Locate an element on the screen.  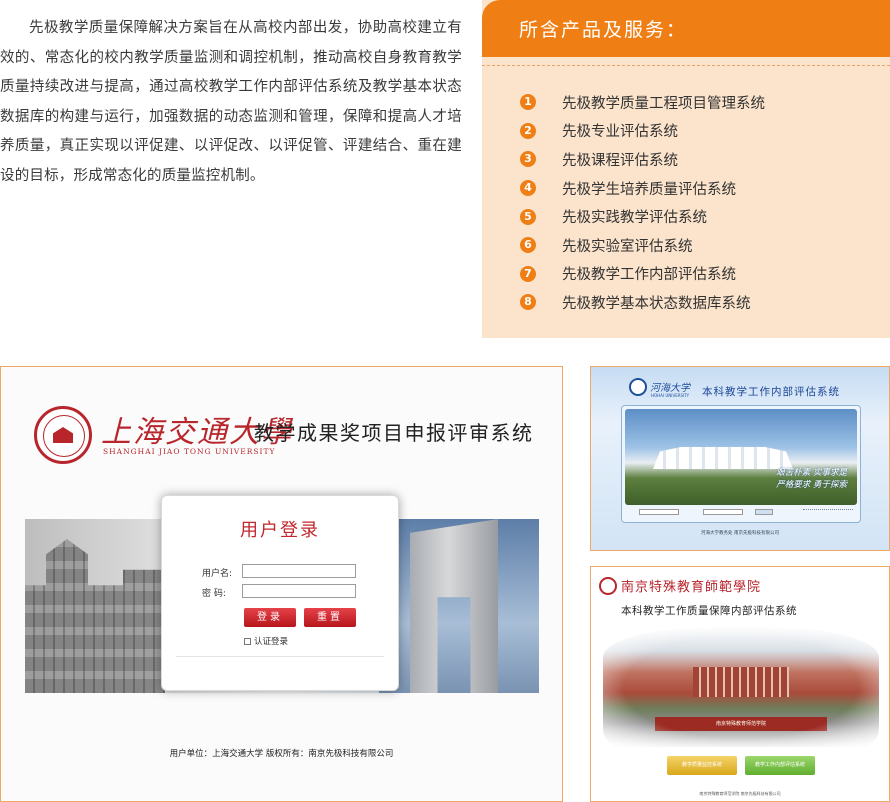
list-item: 4 先极学生培养质量评估系统 is located at coordinates (705, 188).